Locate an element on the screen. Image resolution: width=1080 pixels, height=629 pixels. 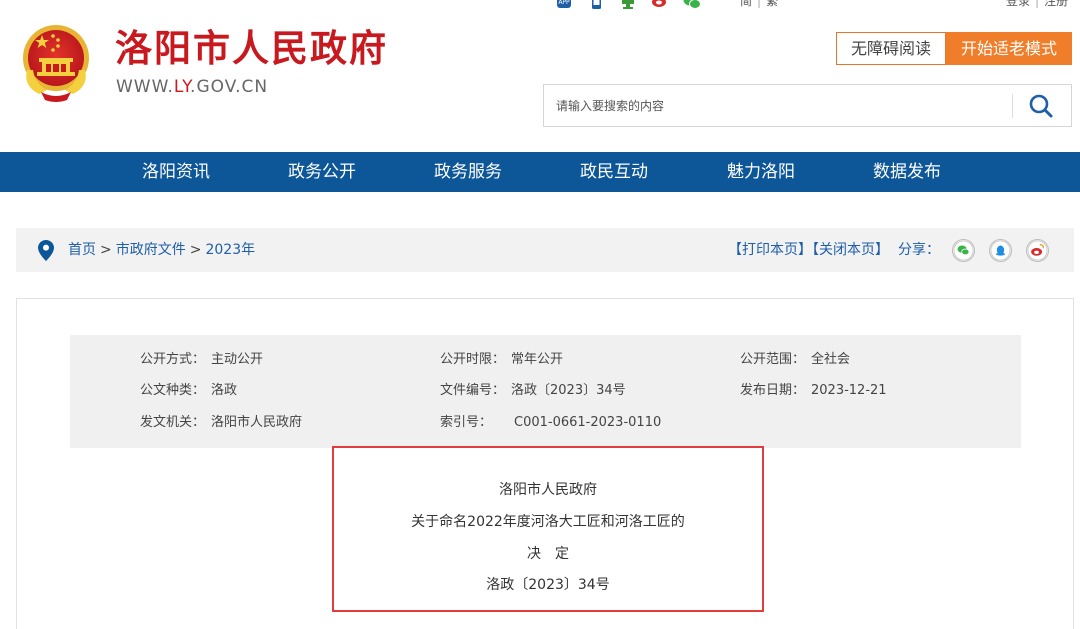
qq-icon is located at coordinates (1000, 250).